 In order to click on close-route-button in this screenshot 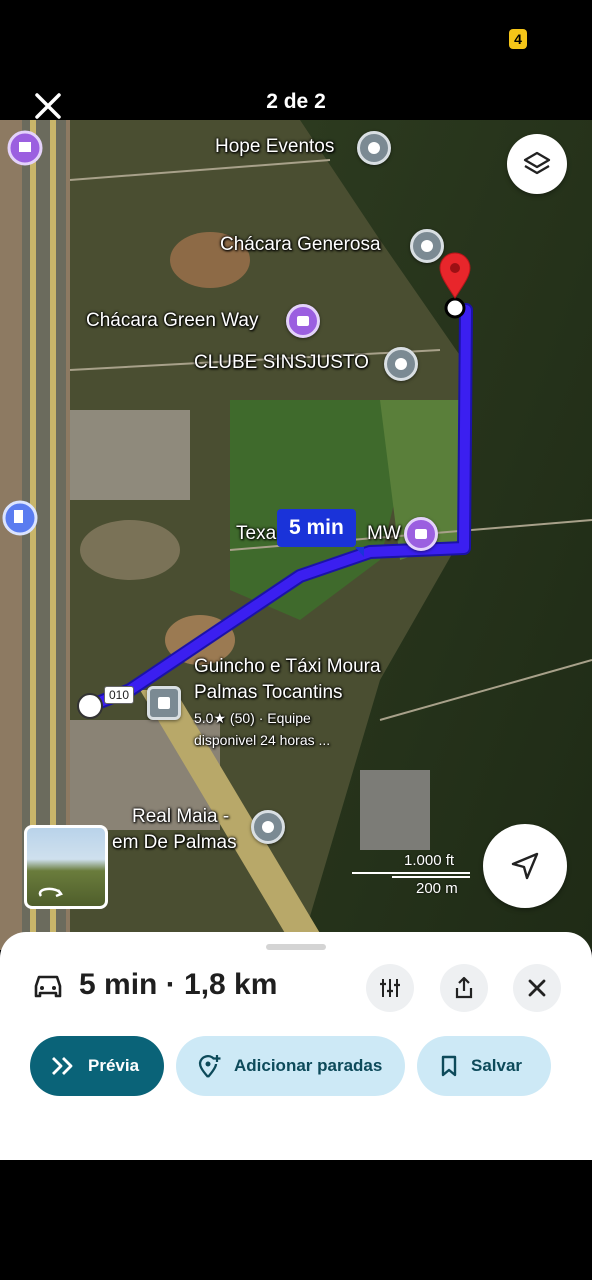, I will do `click(537, 988)`.